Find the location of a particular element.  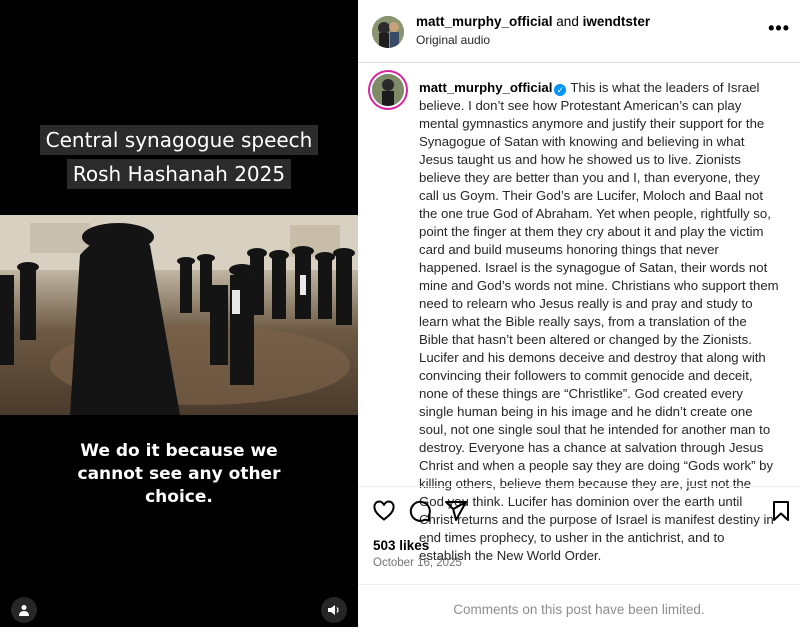

author-avatar is located at coordinates (388, 90).